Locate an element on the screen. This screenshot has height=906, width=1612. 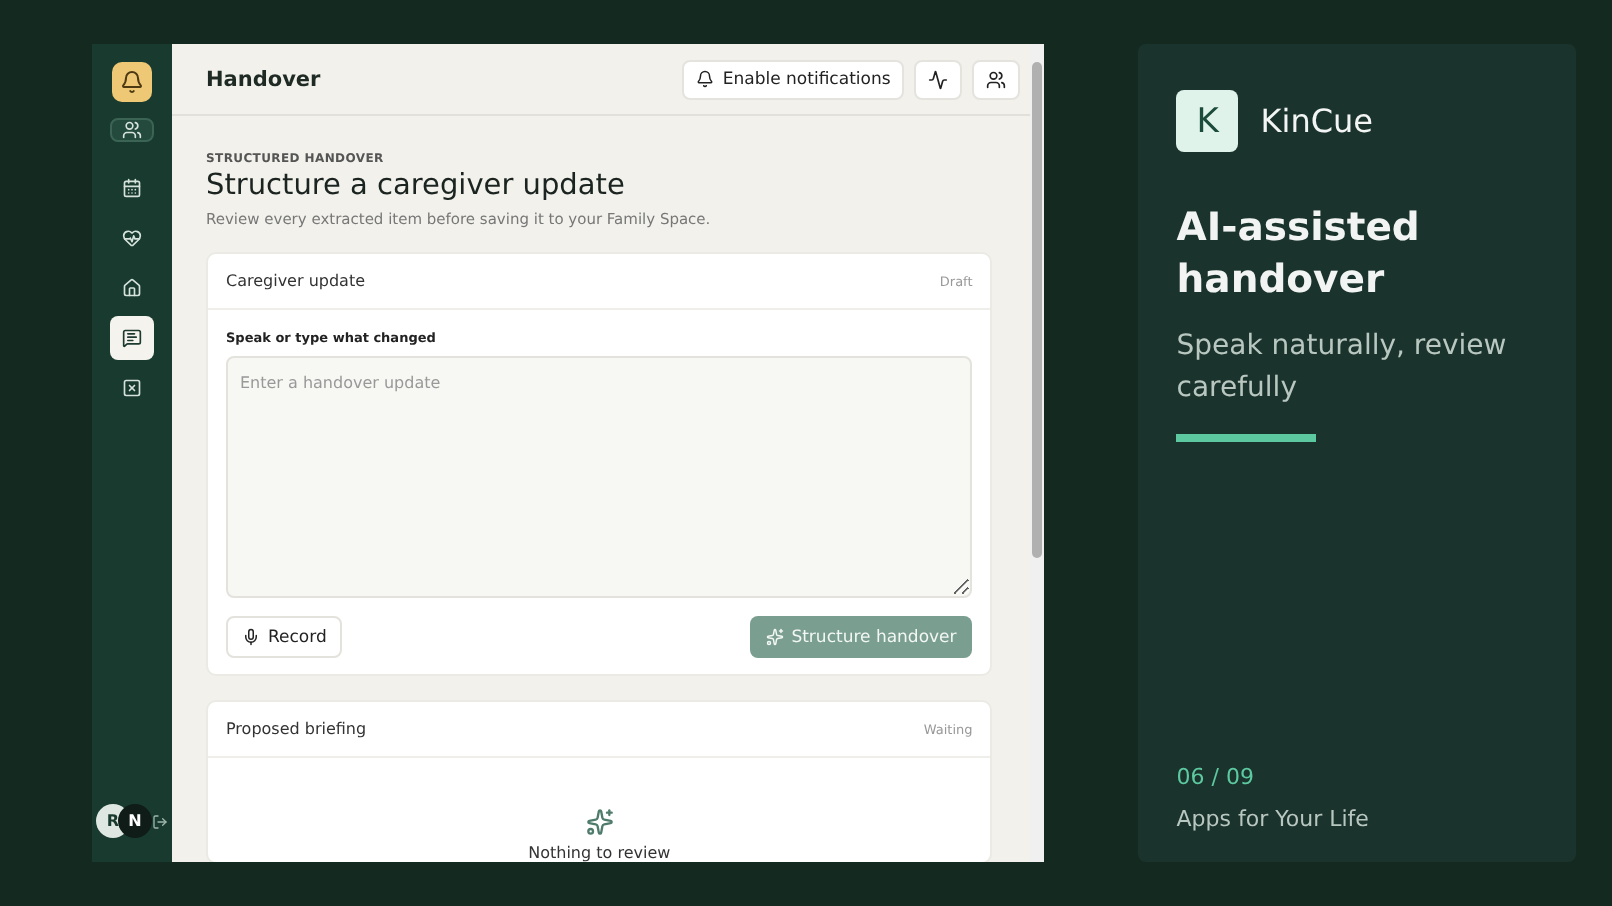
message-icon is located at coordinates (132, 338).